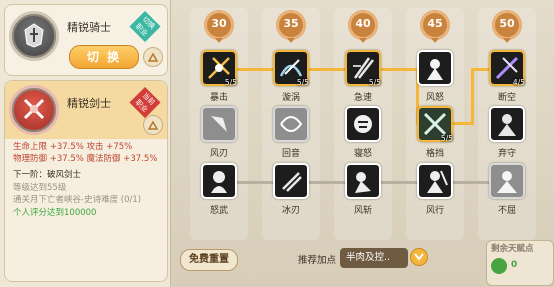 Image resolution: width=554 pixels, height=287 pixels. What do you see at coordinates (40, 187) in the screenshot?
I see `next-req-level: 等级达到55级` at bounding box center [40, 187].